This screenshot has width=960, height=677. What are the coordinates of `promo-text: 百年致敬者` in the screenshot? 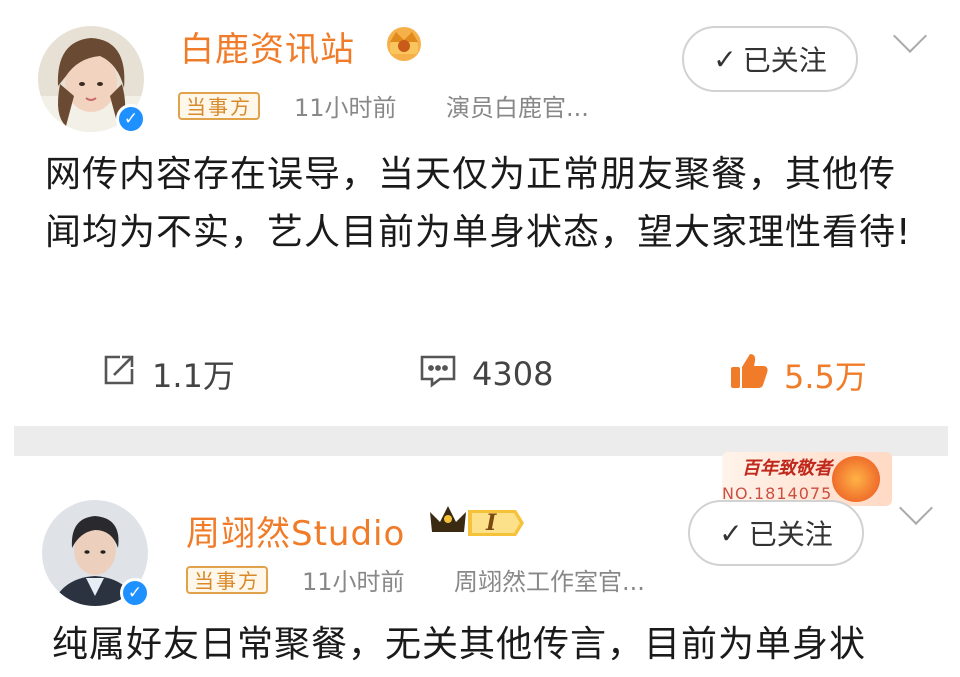 It's located at (787, 468).